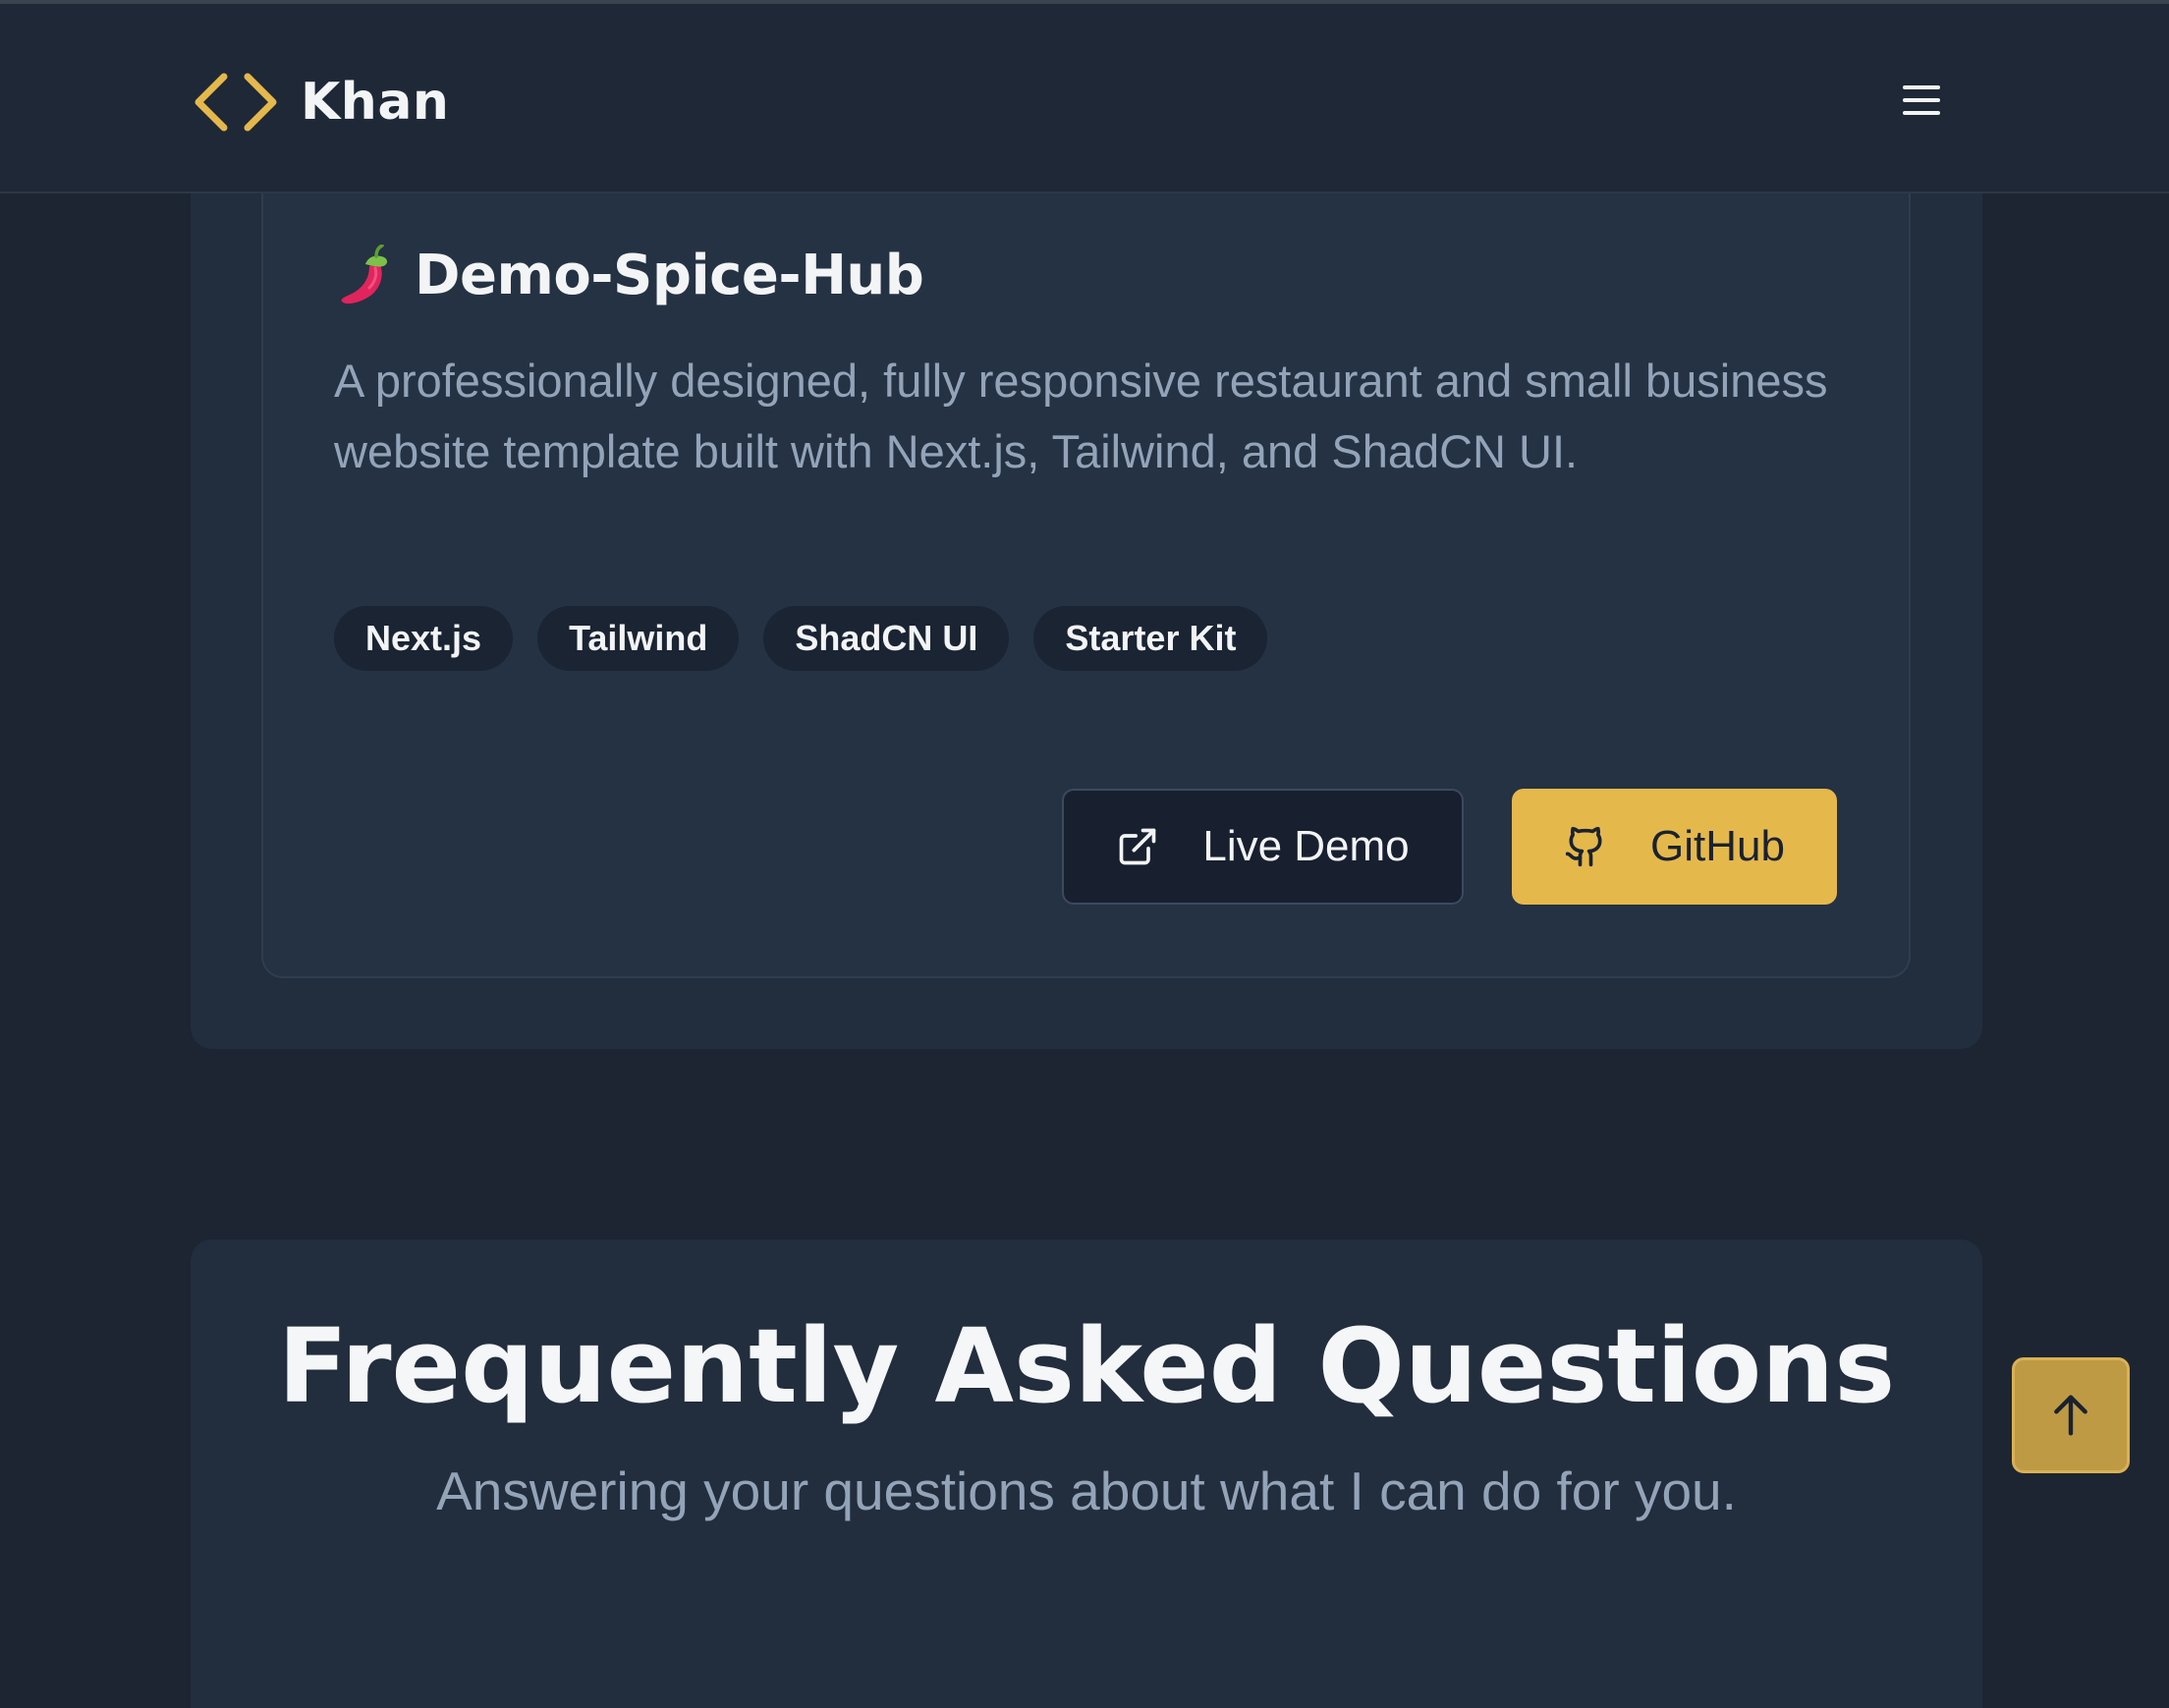 The width and height of the screenshot is (2169, 1708). I want to click on brand-name: Khan, so click(375, 102).